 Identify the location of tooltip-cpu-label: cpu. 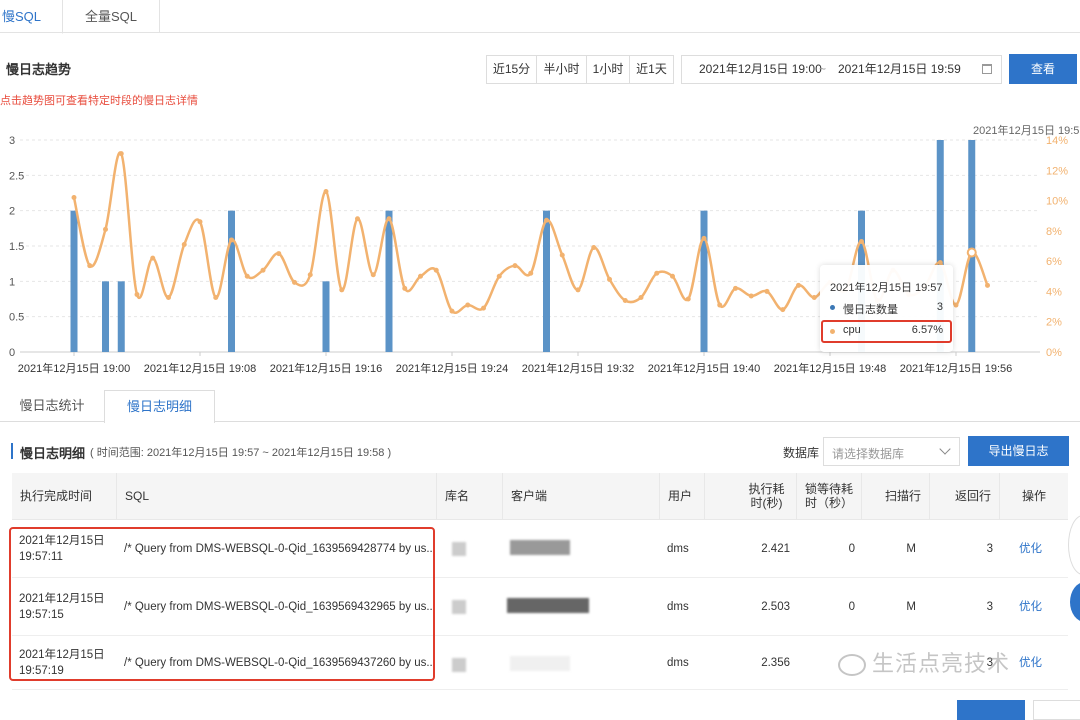
(852, 330).